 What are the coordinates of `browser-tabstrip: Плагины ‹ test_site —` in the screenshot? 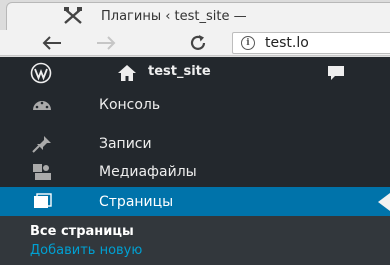 It's located at (195, 15).